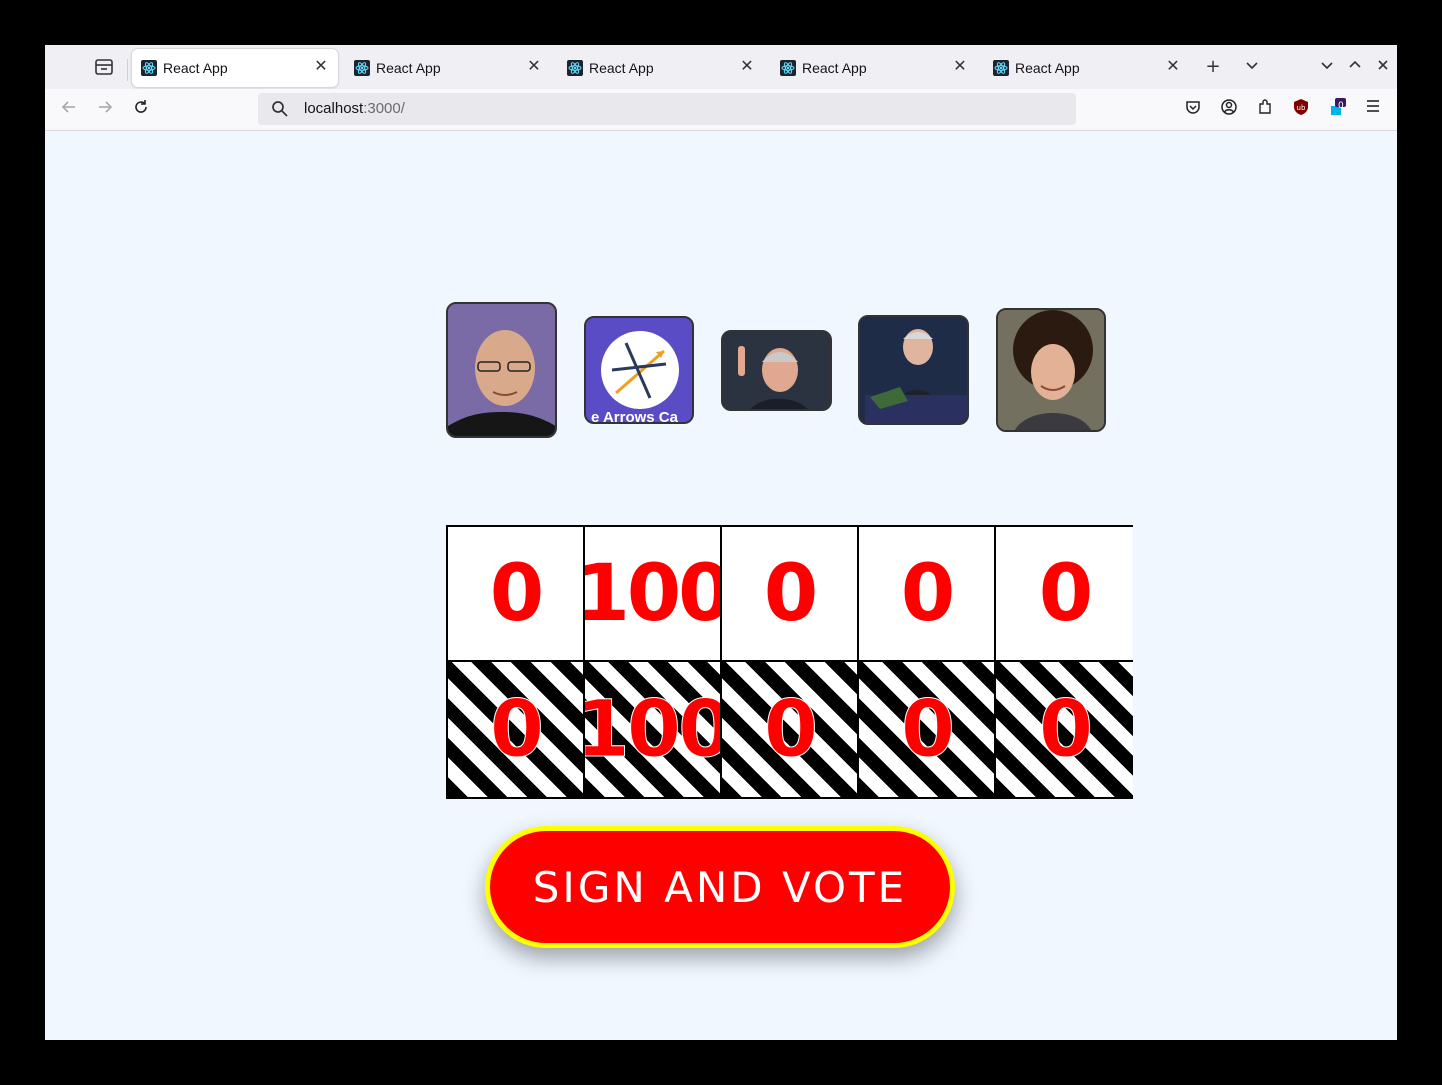 The height and width of the screenshot is (1085, 1442). Describe the element at coordinates (1193, 109) in the screenshot. I see `pocket-icon` at that location.